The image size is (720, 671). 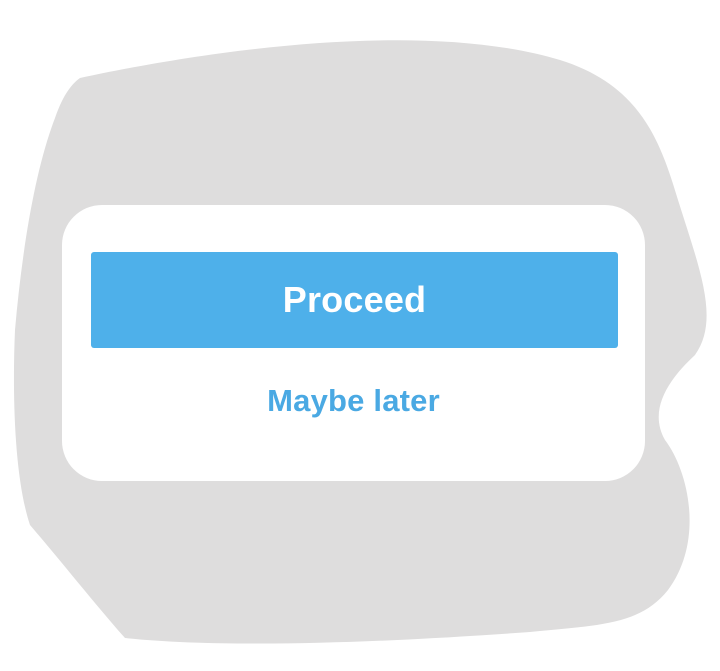 I want to click on proceed-button: Proceed, so click(x=354, y=300).